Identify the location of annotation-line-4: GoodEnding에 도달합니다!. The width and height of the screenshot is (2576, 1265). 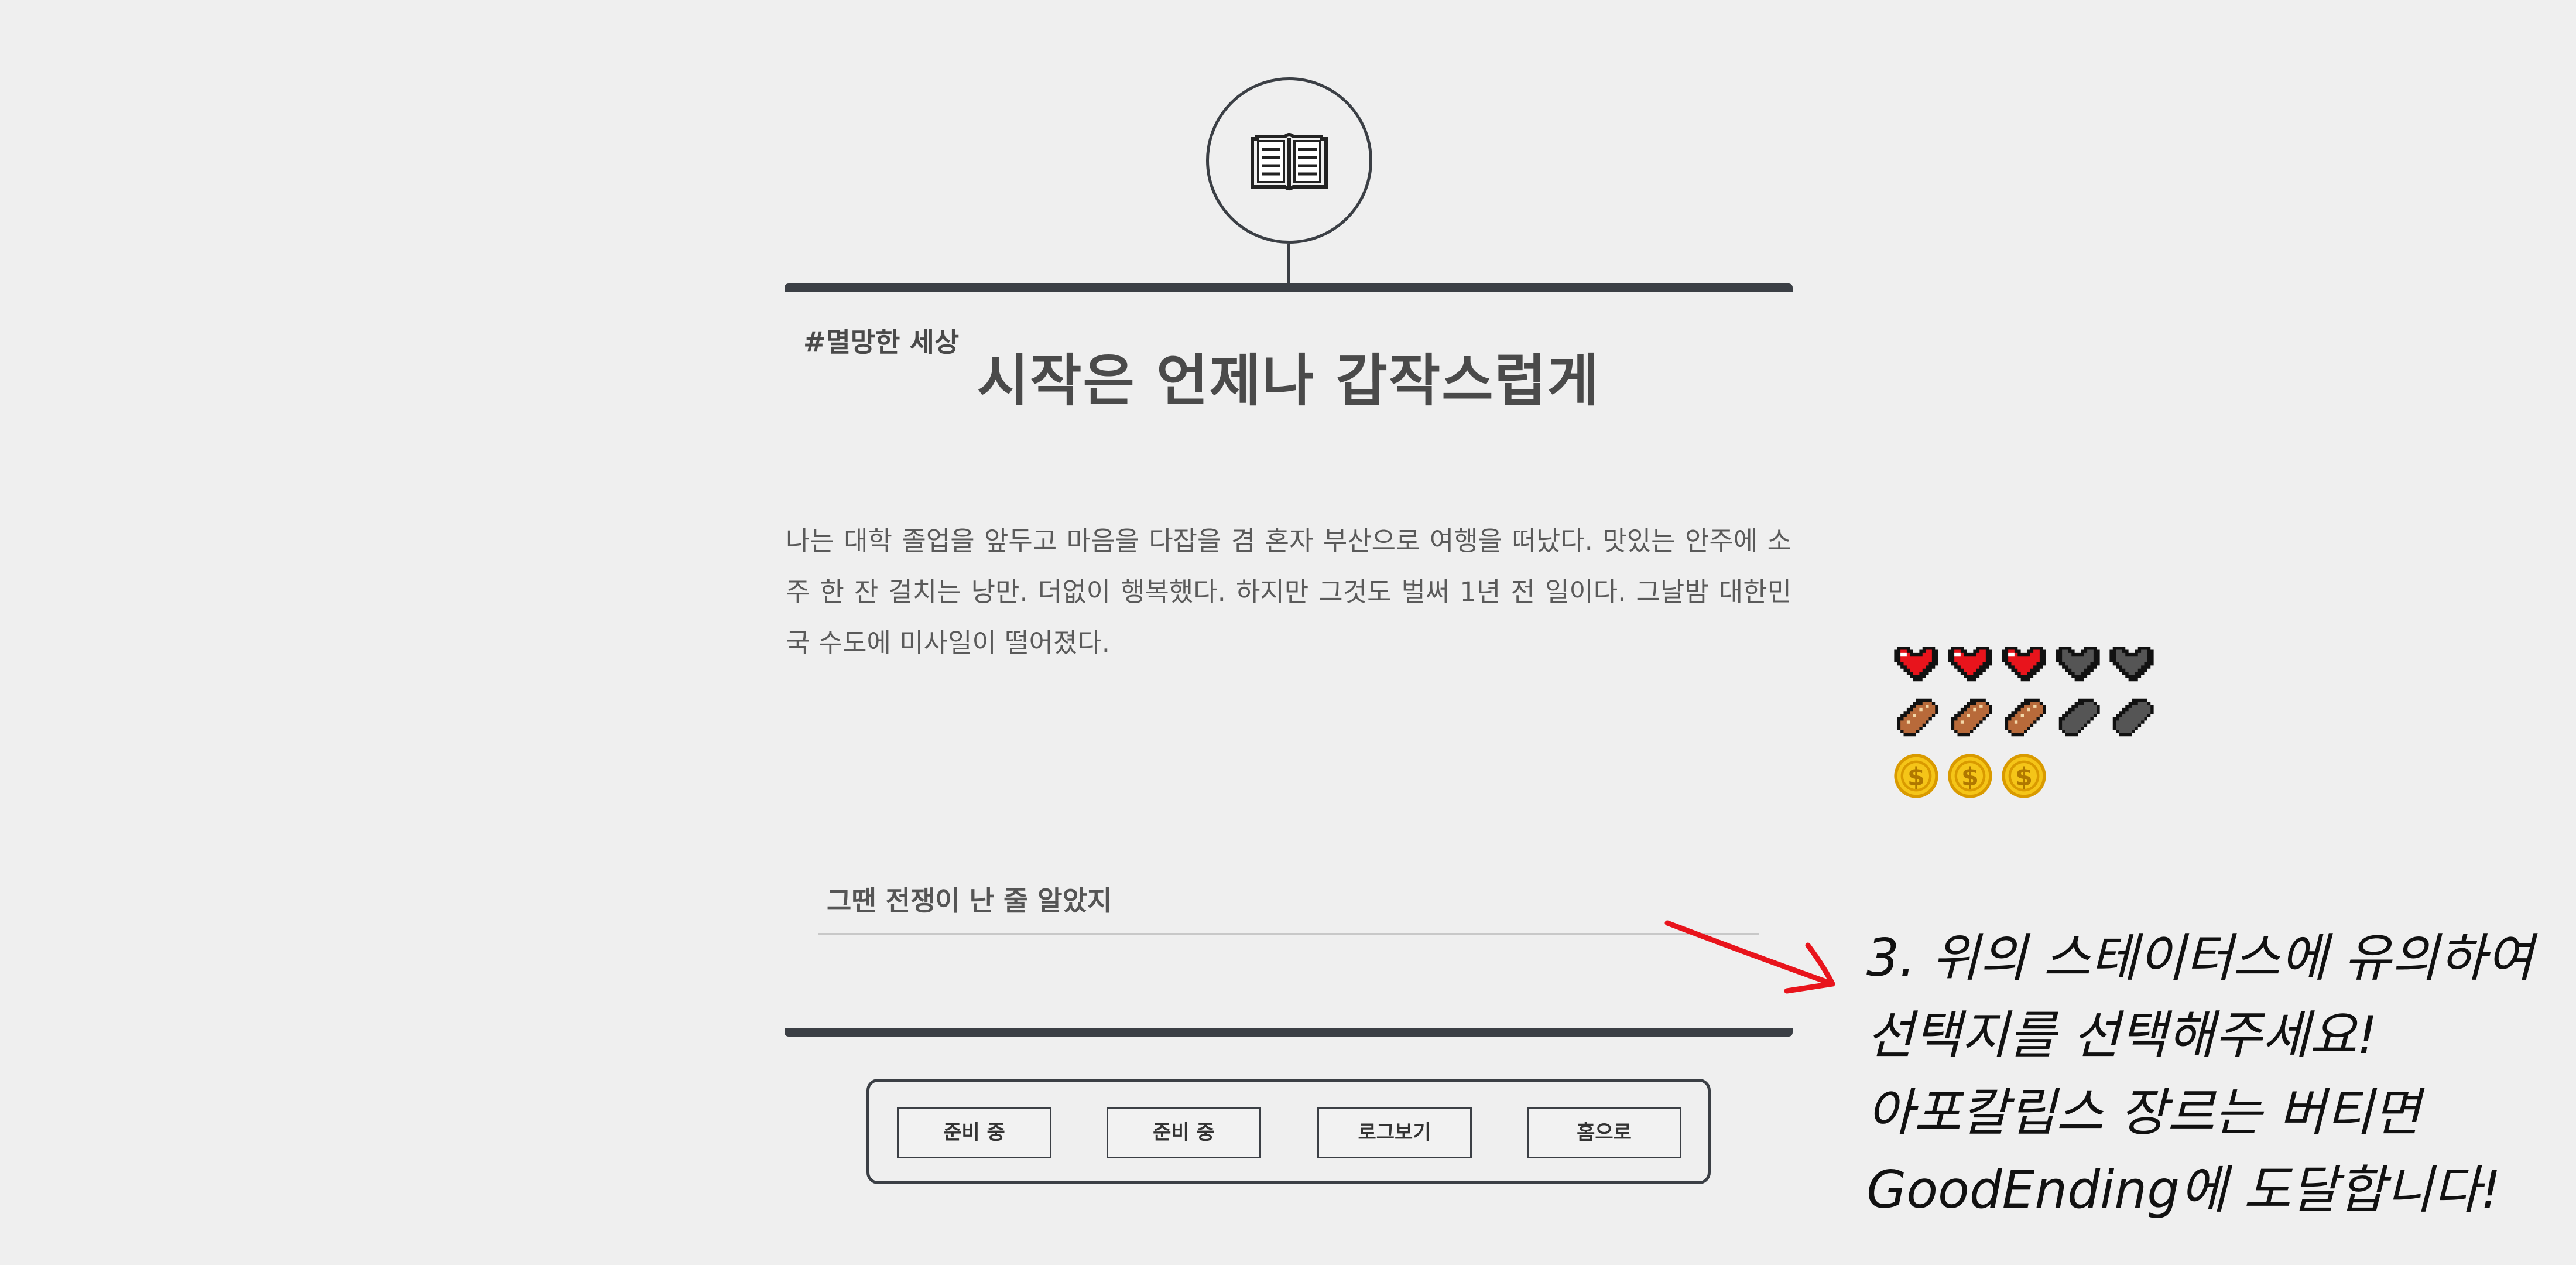
(2184, 1190).